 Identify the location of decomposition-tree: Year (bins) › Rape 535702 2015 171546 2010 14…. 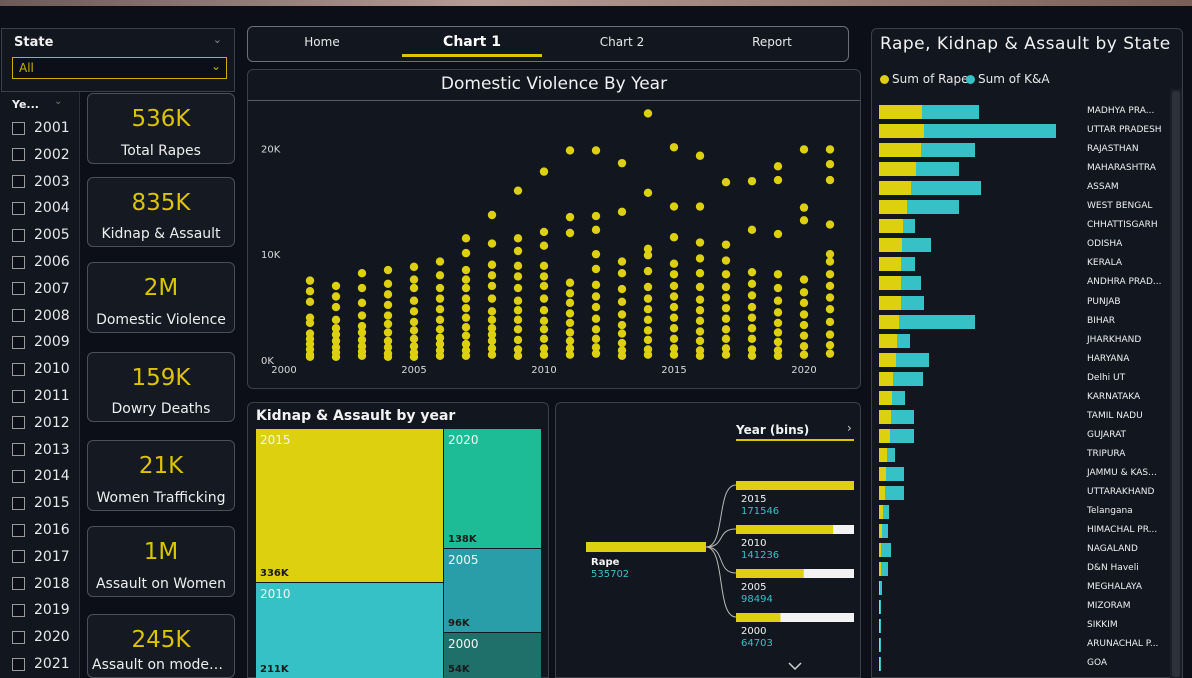
(708, 540).